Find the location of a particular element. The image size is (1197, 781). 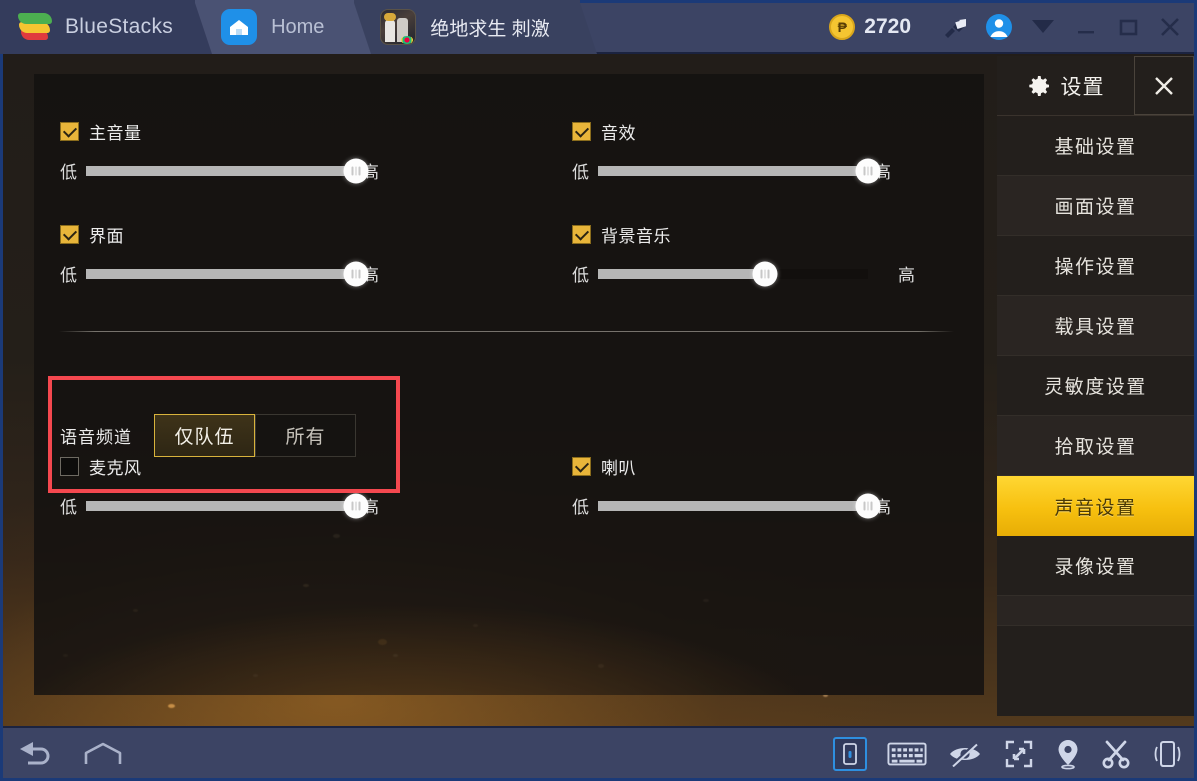

sound-effects-label: 音效 is located at coordinates (618, 133).